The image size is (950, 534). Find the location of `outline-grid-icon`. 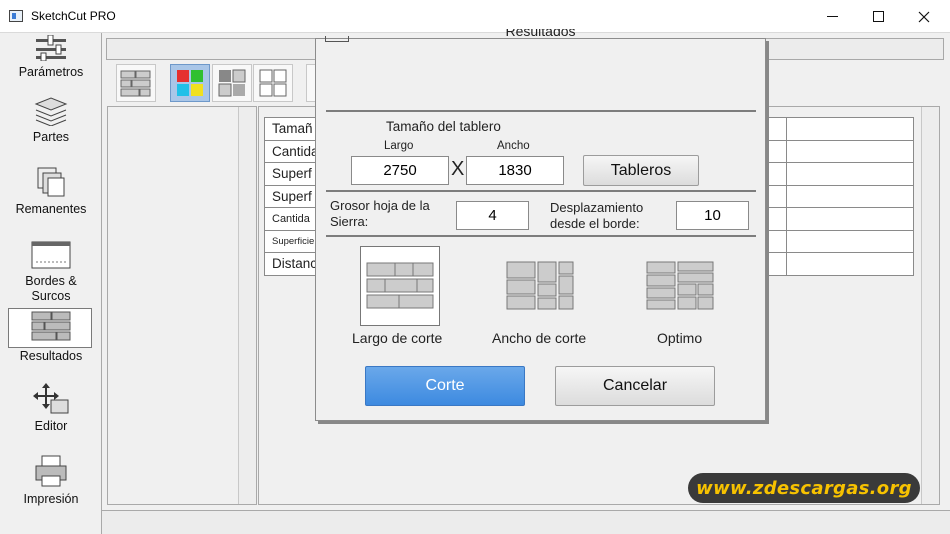

outline-grid-icon is located at coordinates (273, 83).